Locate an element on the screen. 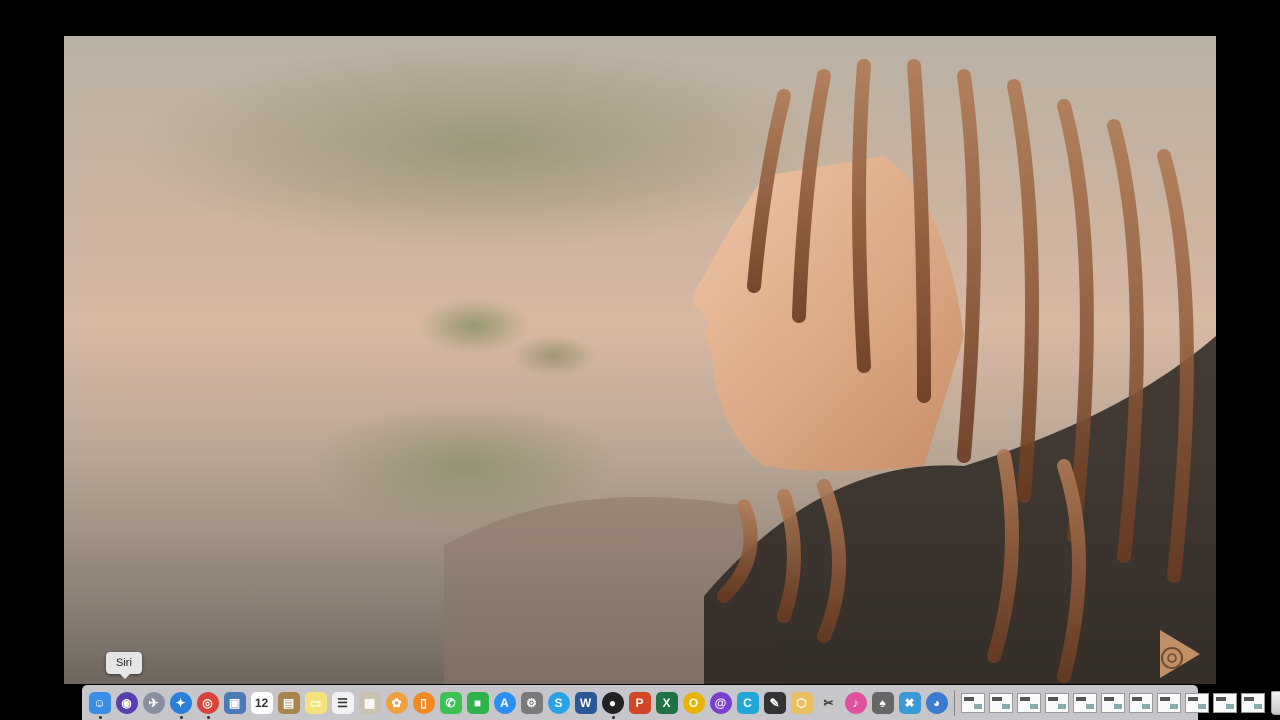 The height and width of the screenshot is (720, 1280). app-store-icon-glyph: A is located at coordinates (504, 702).